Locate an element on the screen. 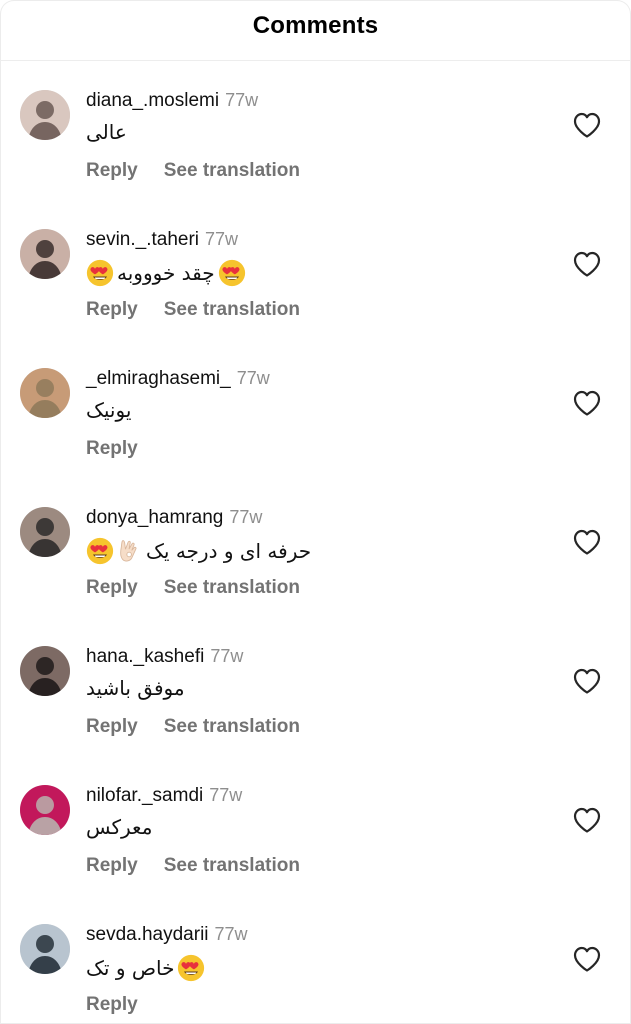 Image resolution: width=631 pixels, height=1024 pixels. comment-meta: hana._kashefi 77w is located at coordinates (164, 658).